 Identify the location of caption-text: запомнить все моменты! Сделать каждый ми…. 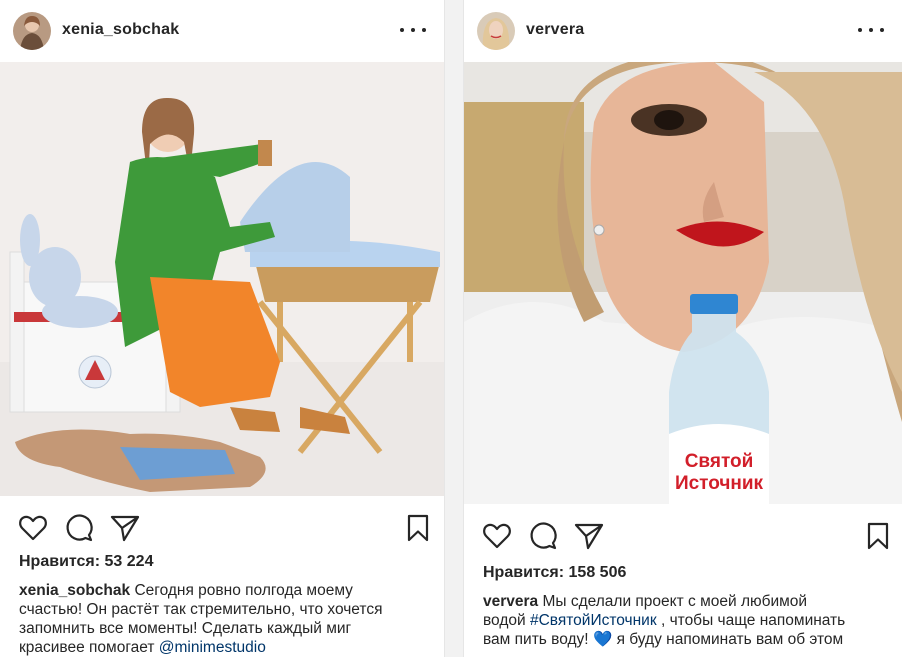
(185, 628).